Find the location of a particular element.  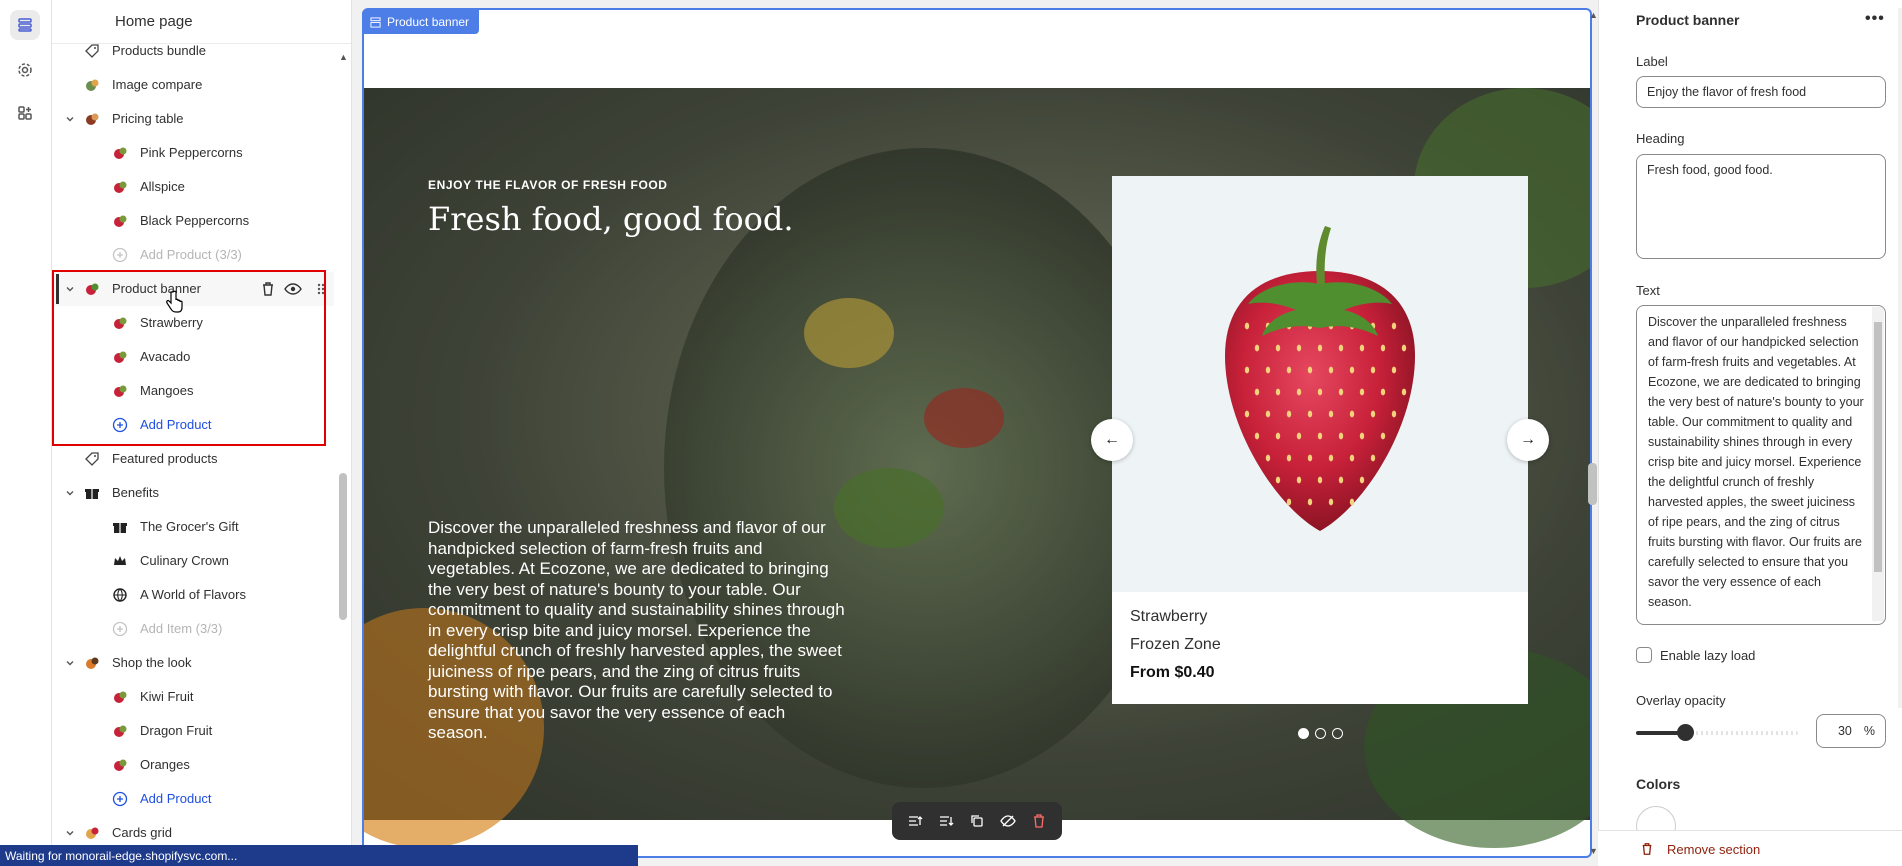

preview-scrollbar-thumb is located at coordinates (1592, 484).